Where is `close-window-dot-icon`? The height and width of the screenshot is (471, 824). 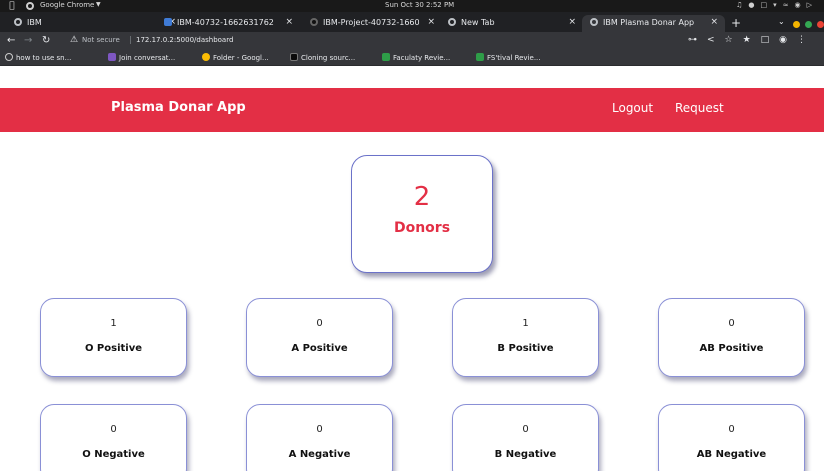
close-window-dot-icon is located at coordinates (820, 24).